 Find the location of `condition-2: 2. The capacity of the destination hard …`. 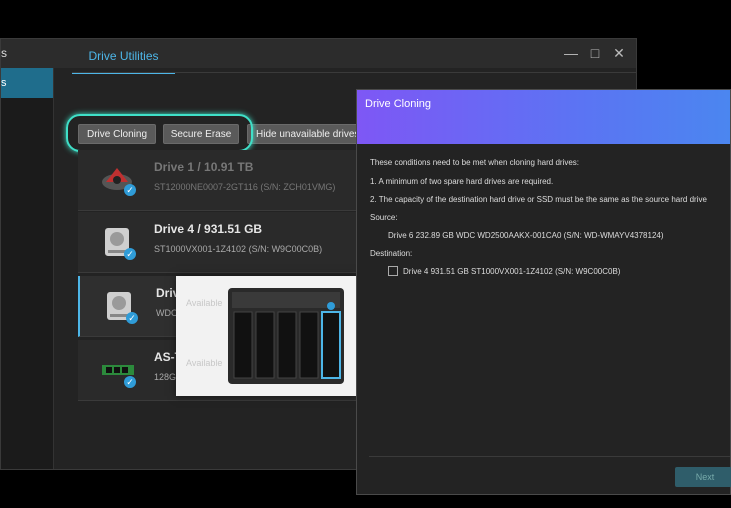

condition-2: 2. The capacity of the destination hard … is located at coordinates (538, 199).